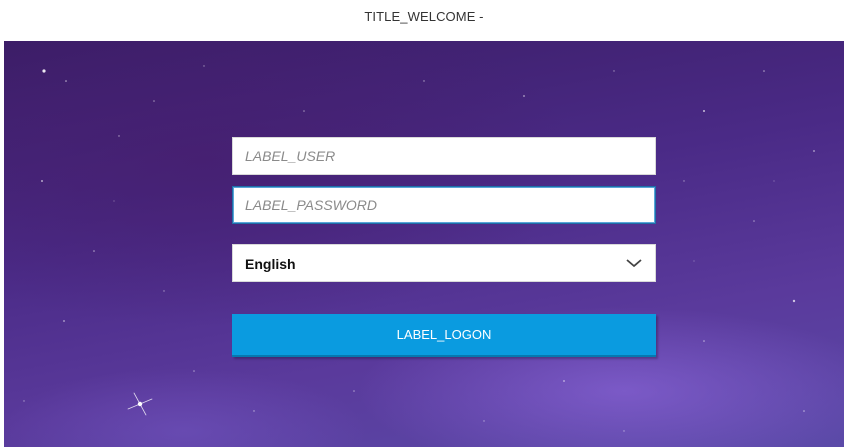 This screenshot has height=447, width=848. Describe the element at coordinates (424, 16) in the screenshot. I see `page-title: TITLE_WELCOME -` at that location.